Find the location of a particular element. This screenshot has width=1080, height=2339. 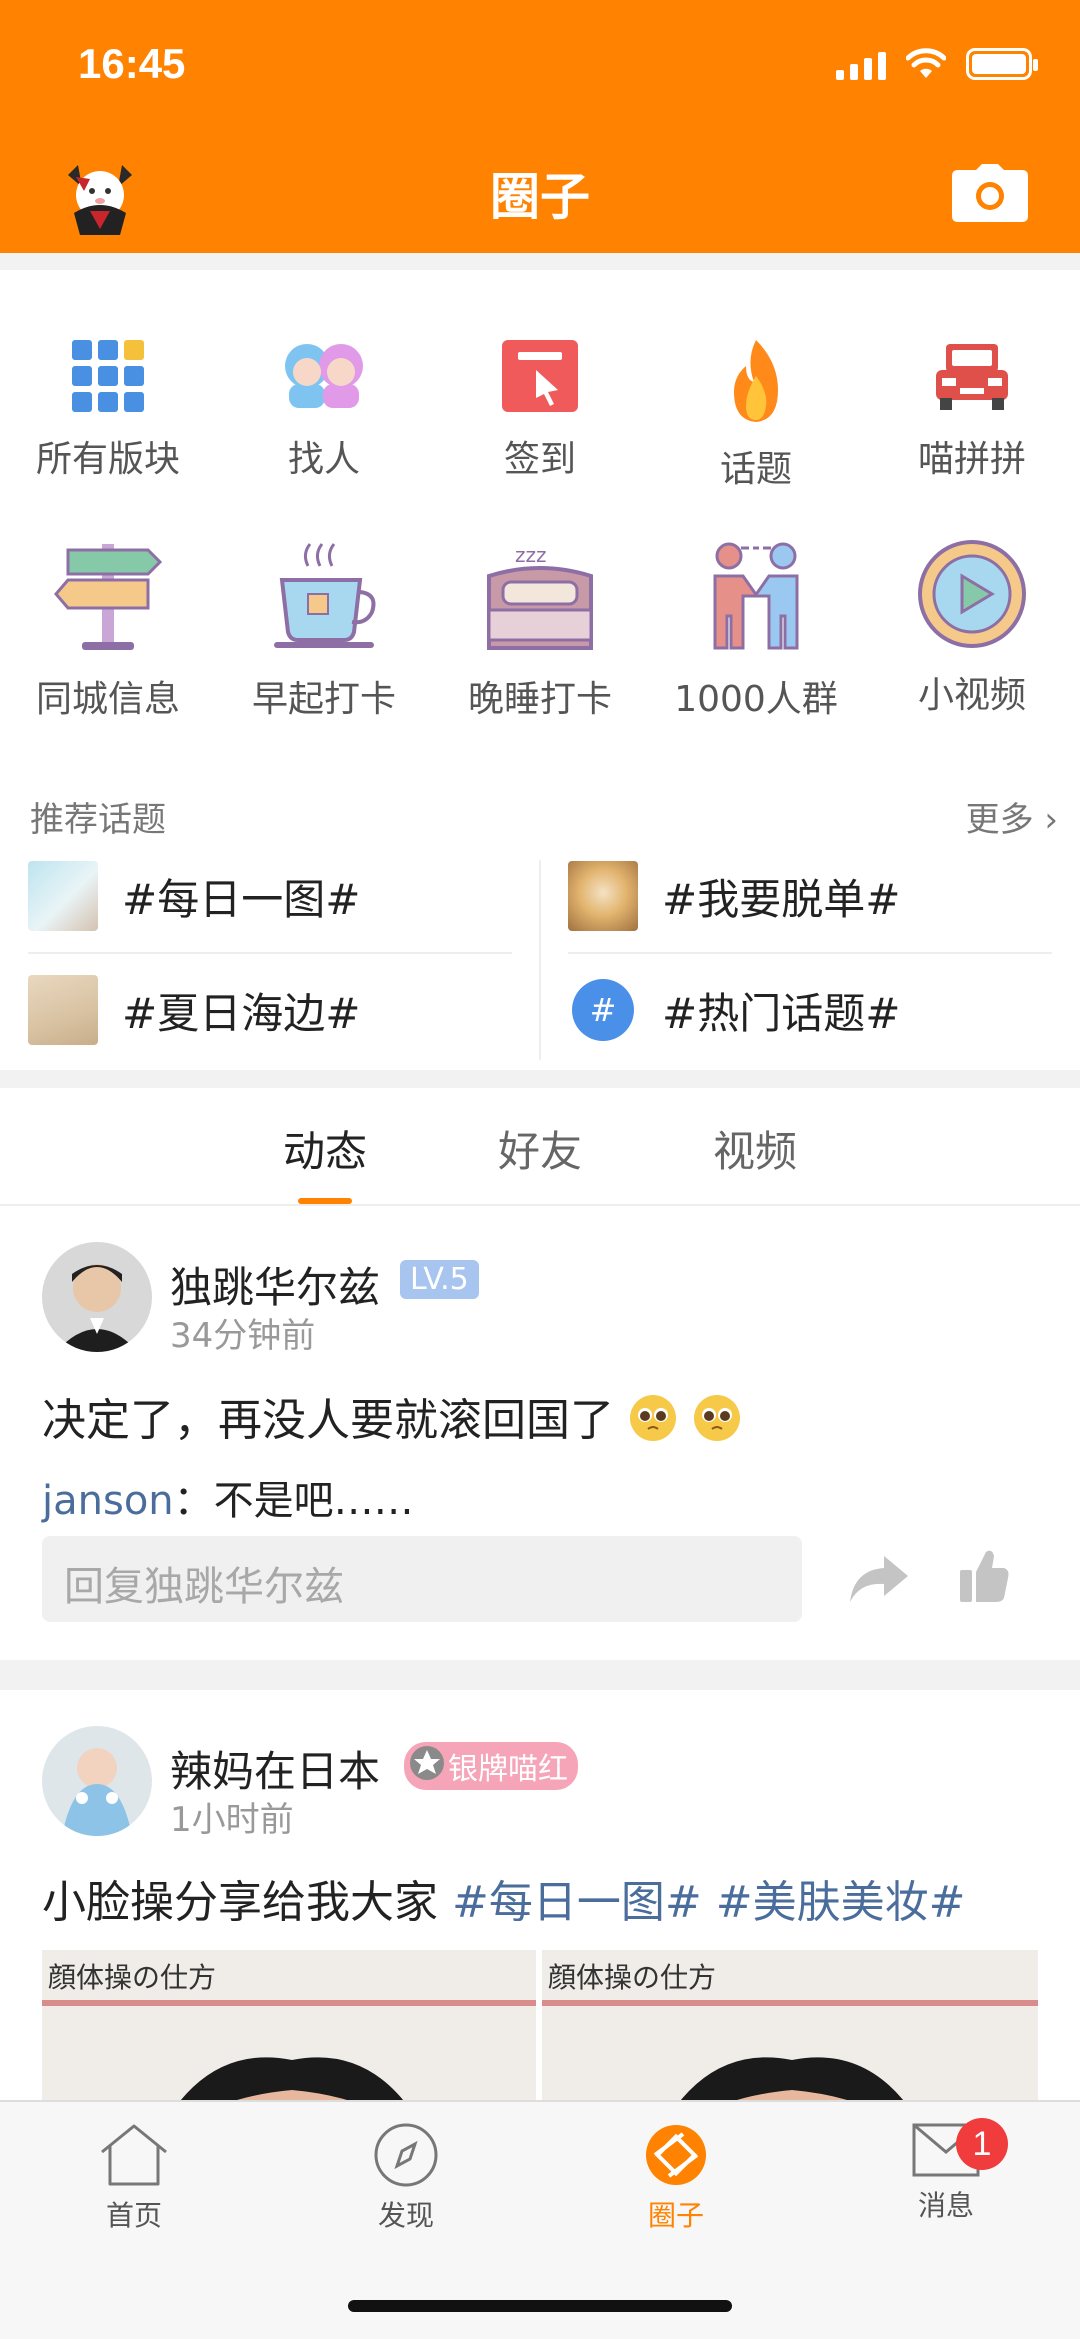

share-icon is located at coordinates (879, 1578).